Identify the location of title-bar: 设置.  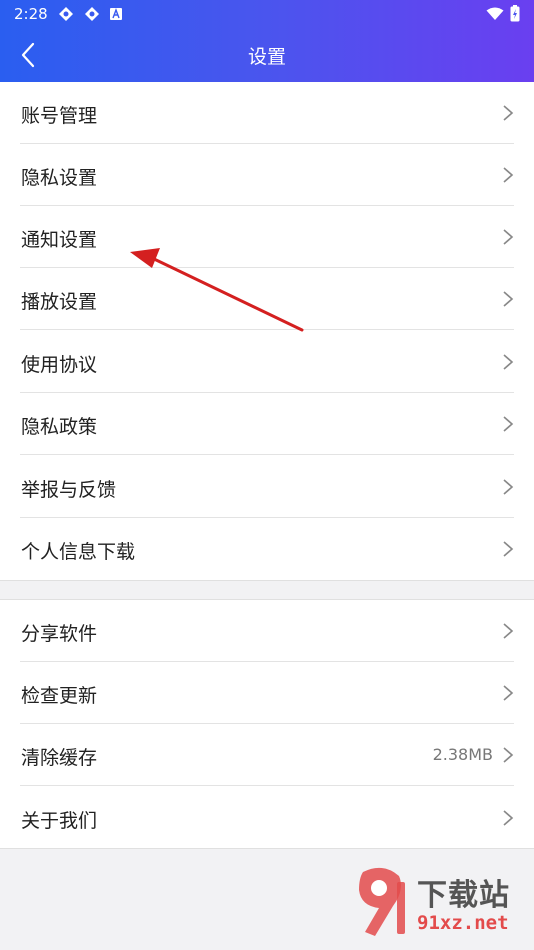
(267, 55).